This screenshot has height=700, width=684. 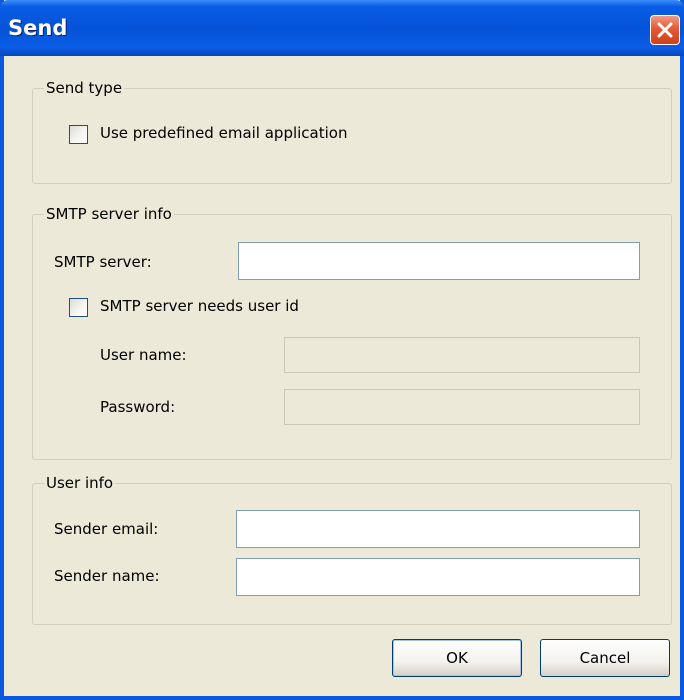 I want to click on username-input, so click(x=462, y=355).